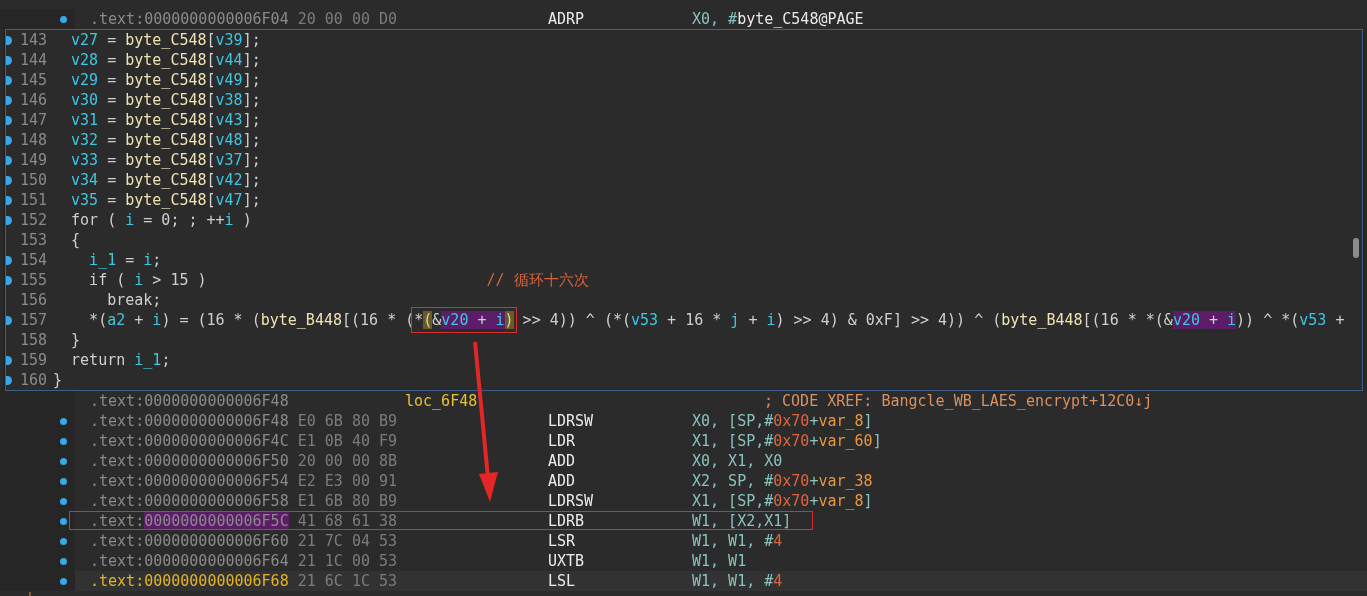 The height and width of the screenshot is (596, 1367). I want to click on address-text: .text:0000000000006F68 21 6C 1C 53, so click(244, 581).